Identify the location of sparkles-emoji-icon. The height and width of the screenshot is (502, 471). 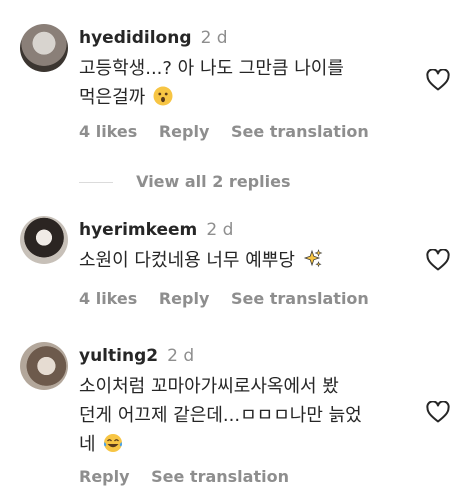
(313, 258).